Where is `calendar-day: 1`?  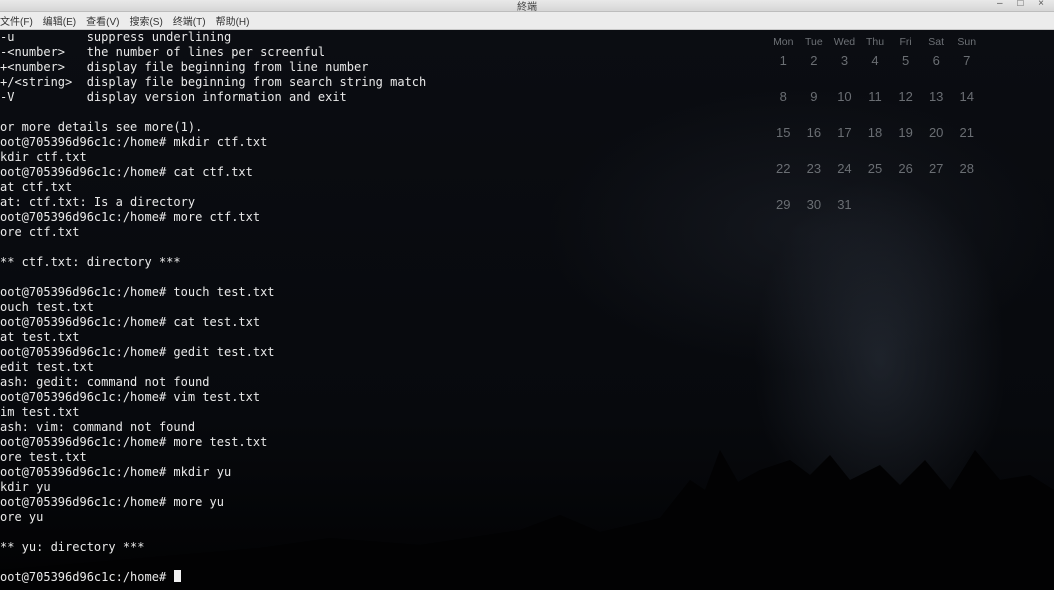
calendar-day: 1 is located at coordinates (783, 69).